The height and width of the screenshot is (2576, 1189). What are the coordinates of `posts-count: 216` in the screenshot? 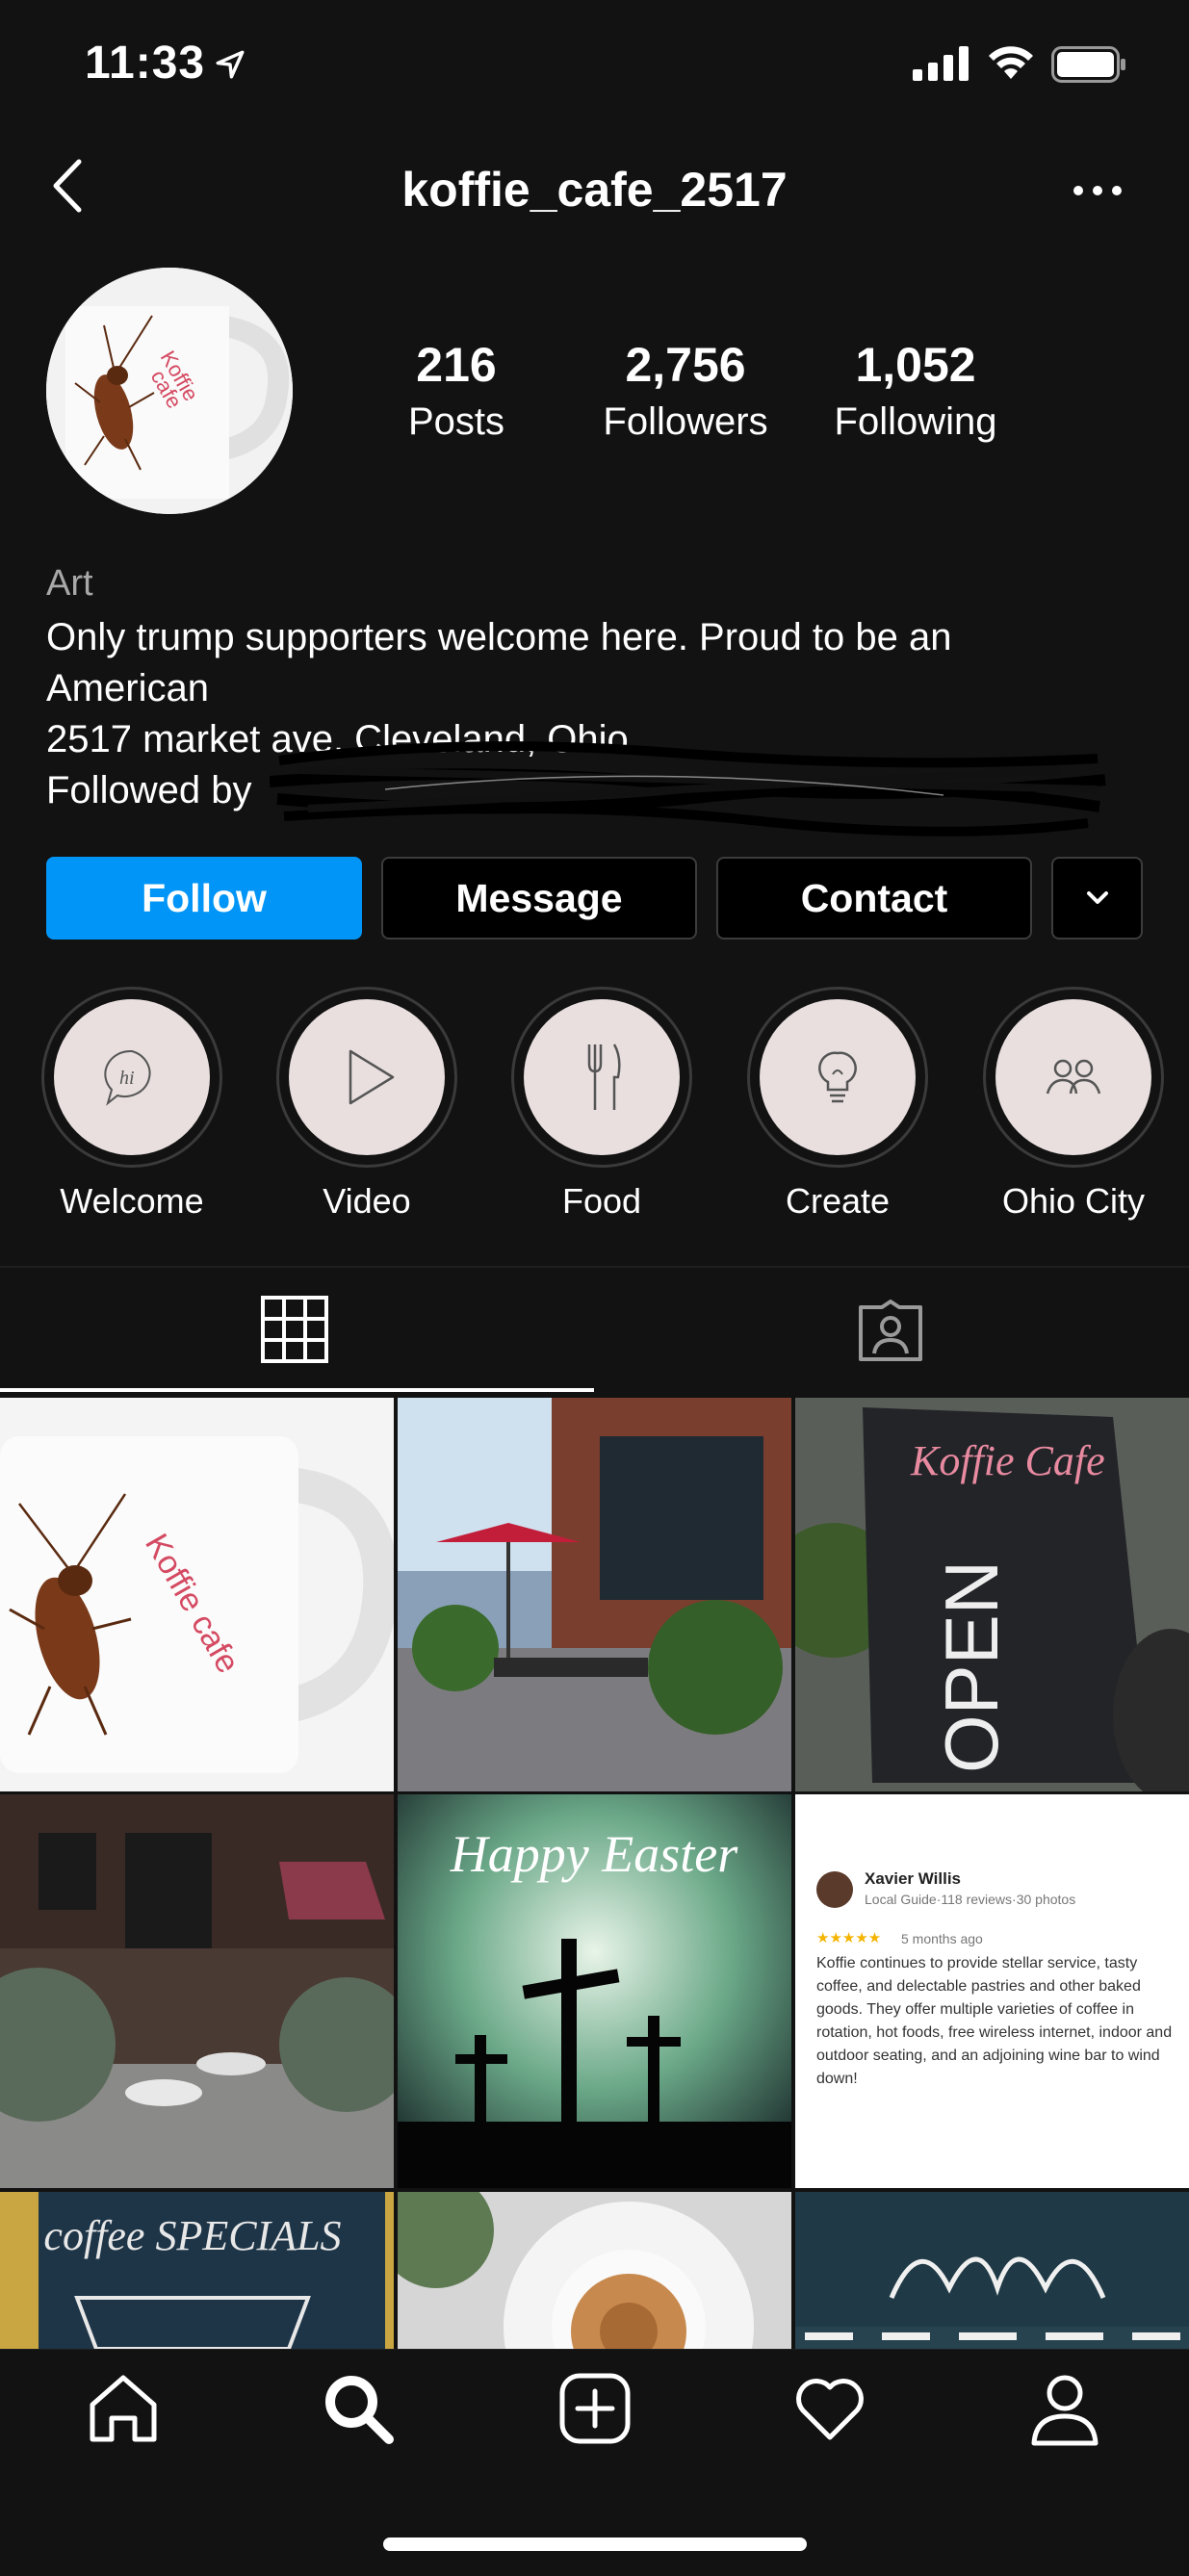 It's located at (456, 365).